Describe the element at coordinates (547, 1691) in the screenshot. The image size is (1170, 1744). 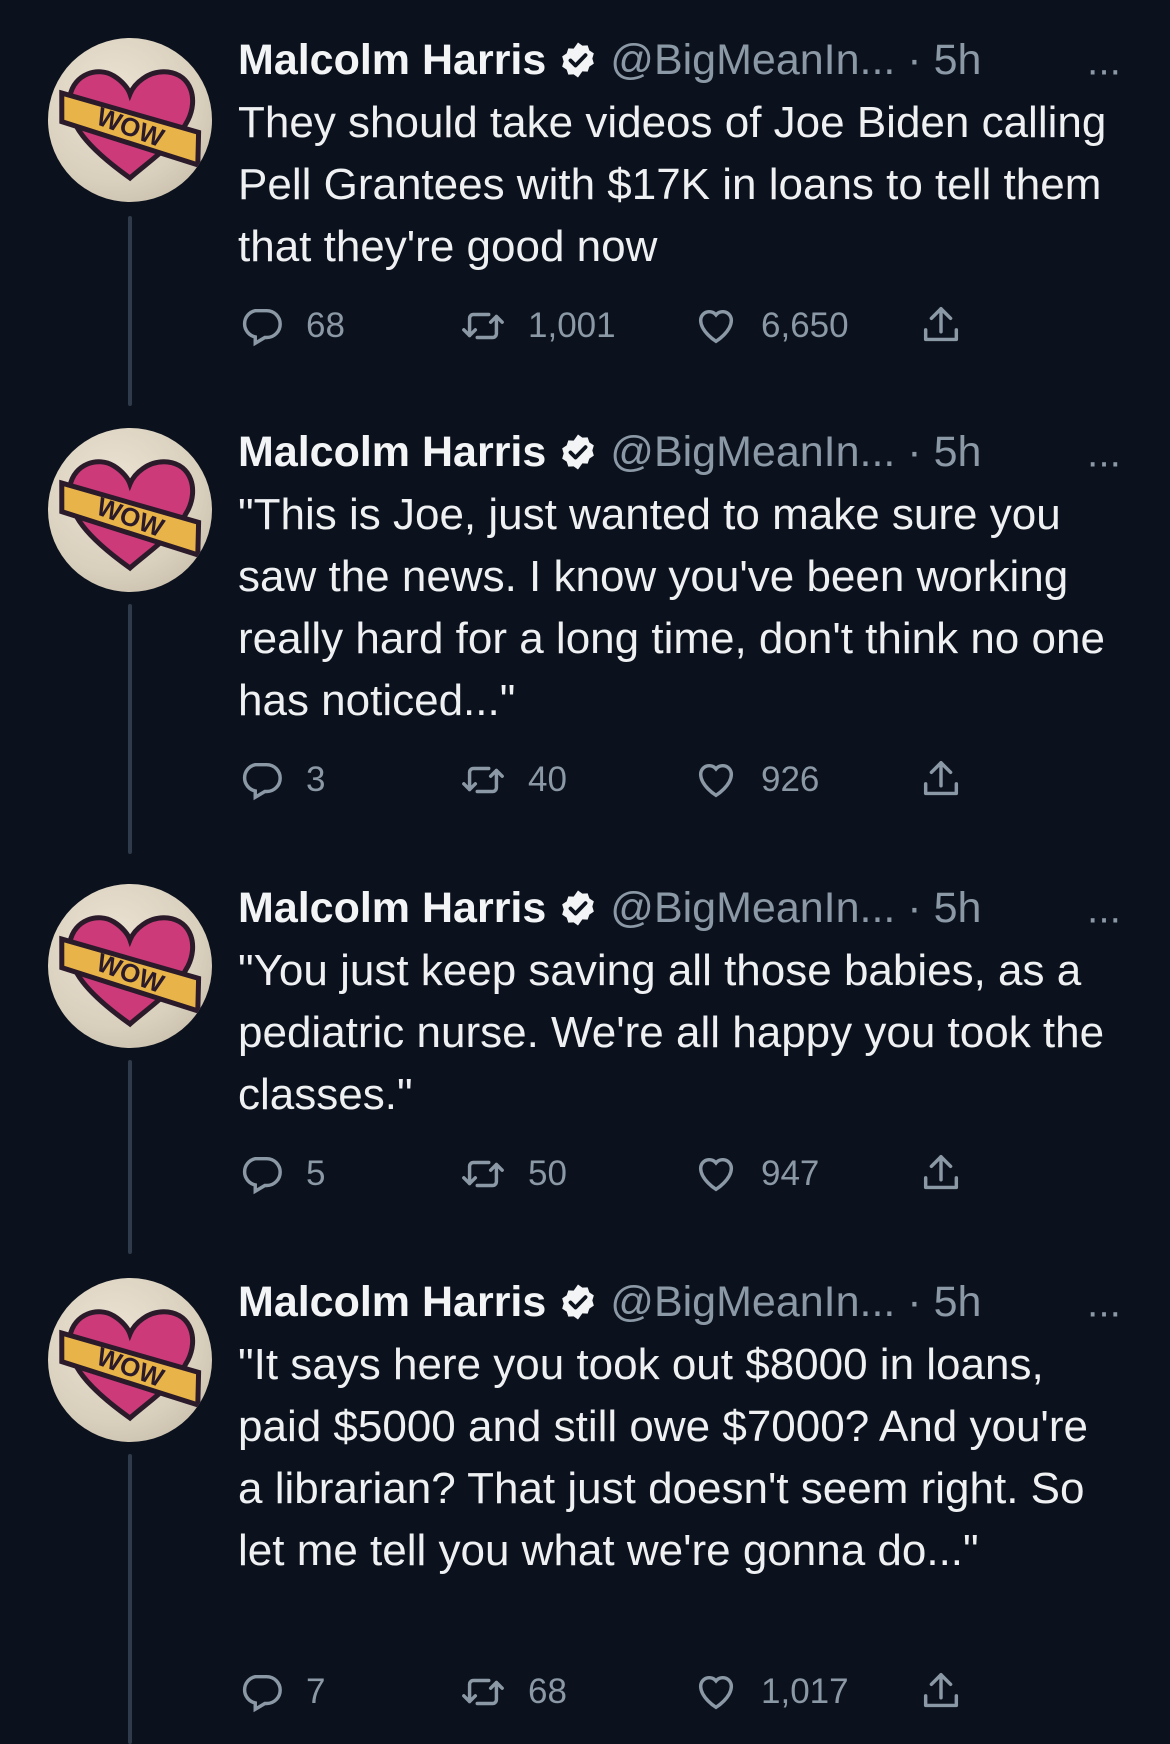
I see `retweet-count: 68` at that location.